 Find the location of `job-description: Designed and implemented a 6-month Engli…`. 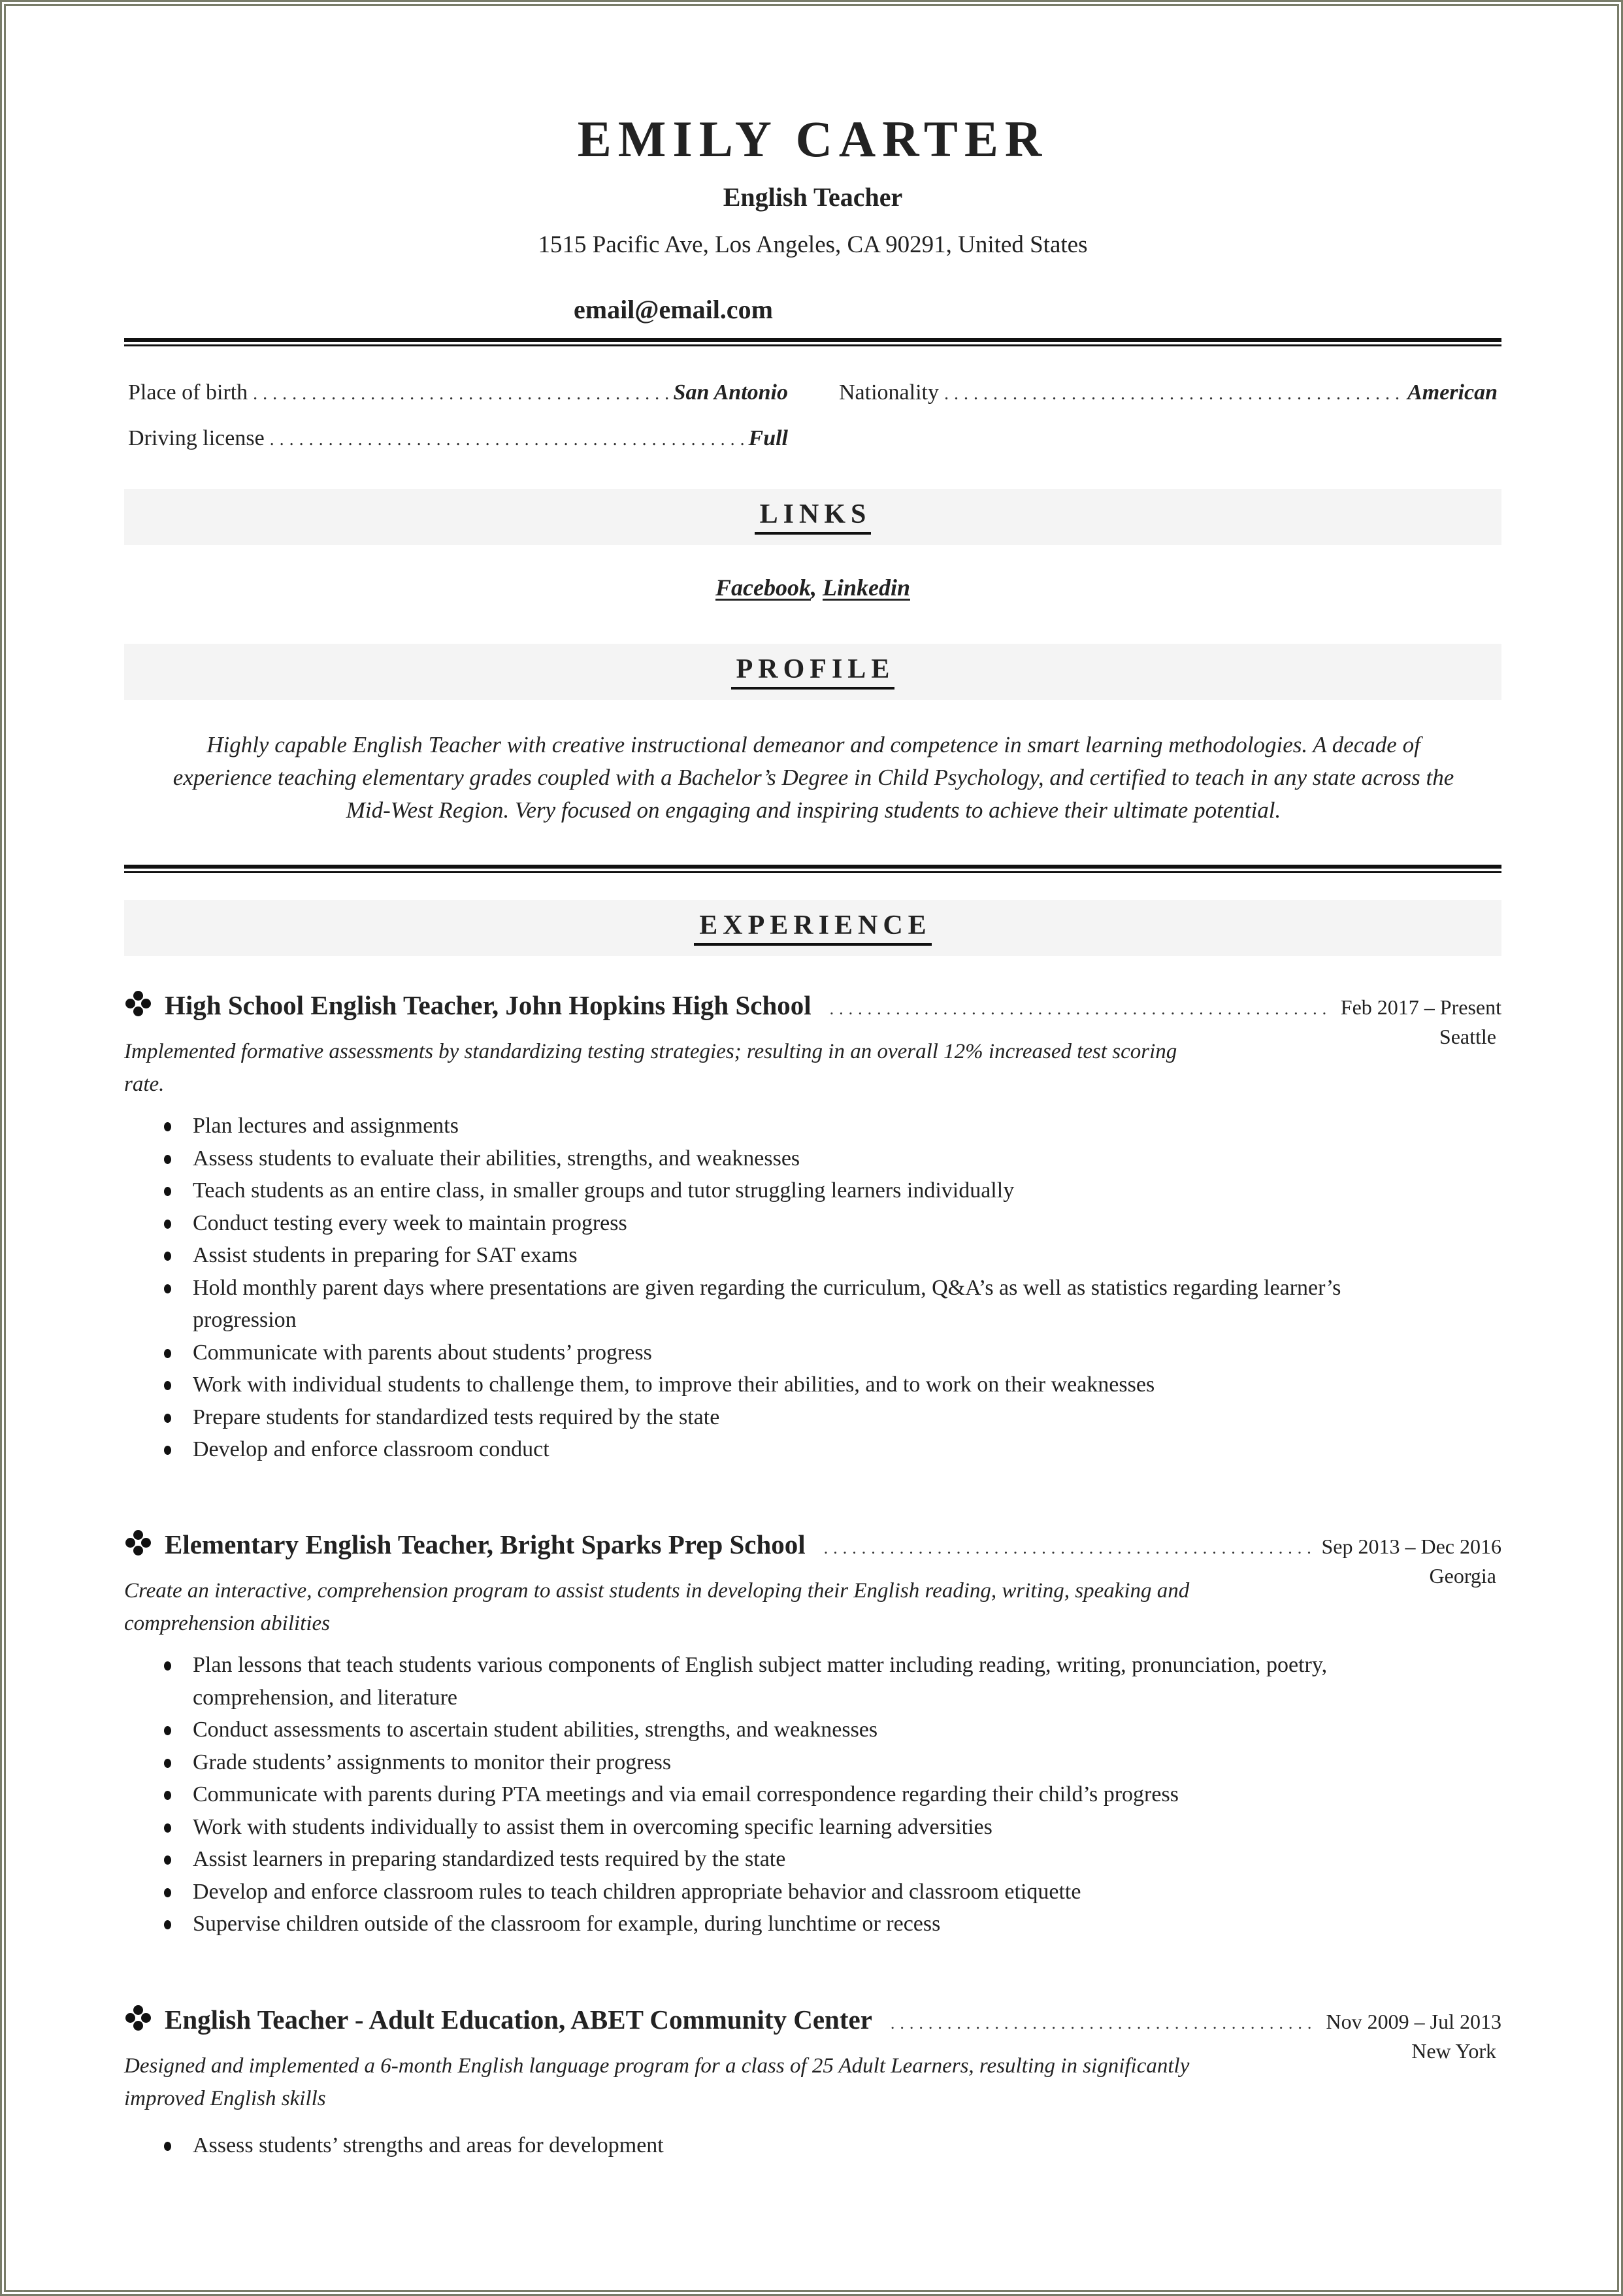

job-description: Designed and implemented a 6-month Engli… is located at coordinates (657, 2082).